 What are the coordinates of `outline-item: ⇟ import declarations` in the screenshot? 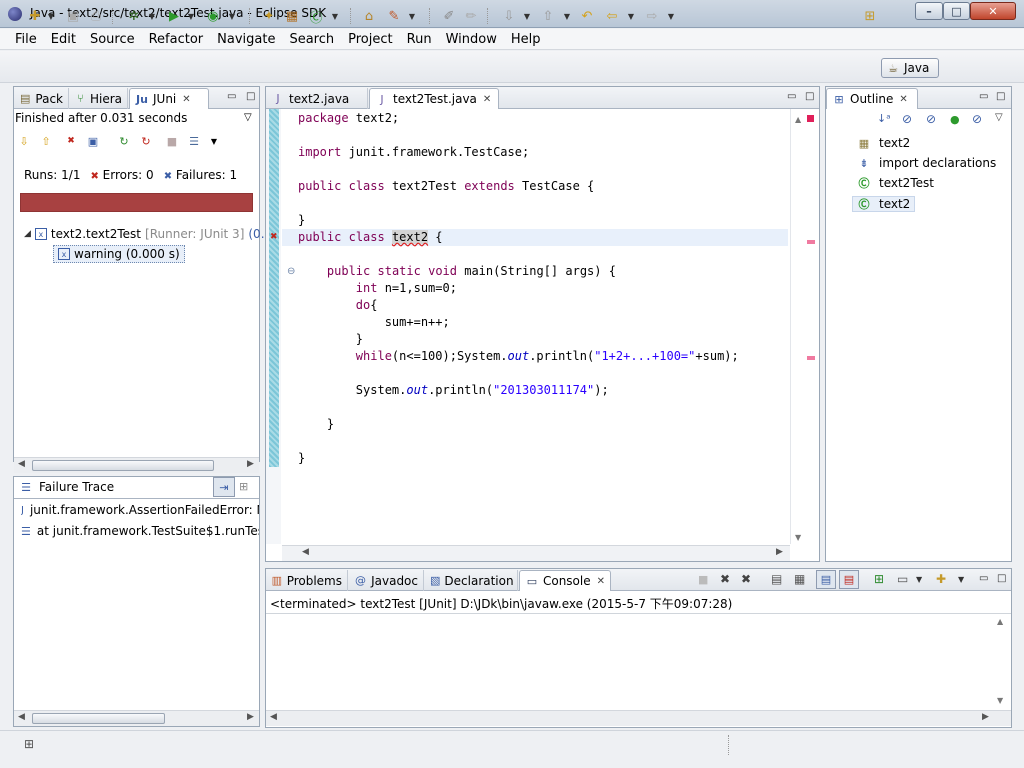 It's located at (926, 163).